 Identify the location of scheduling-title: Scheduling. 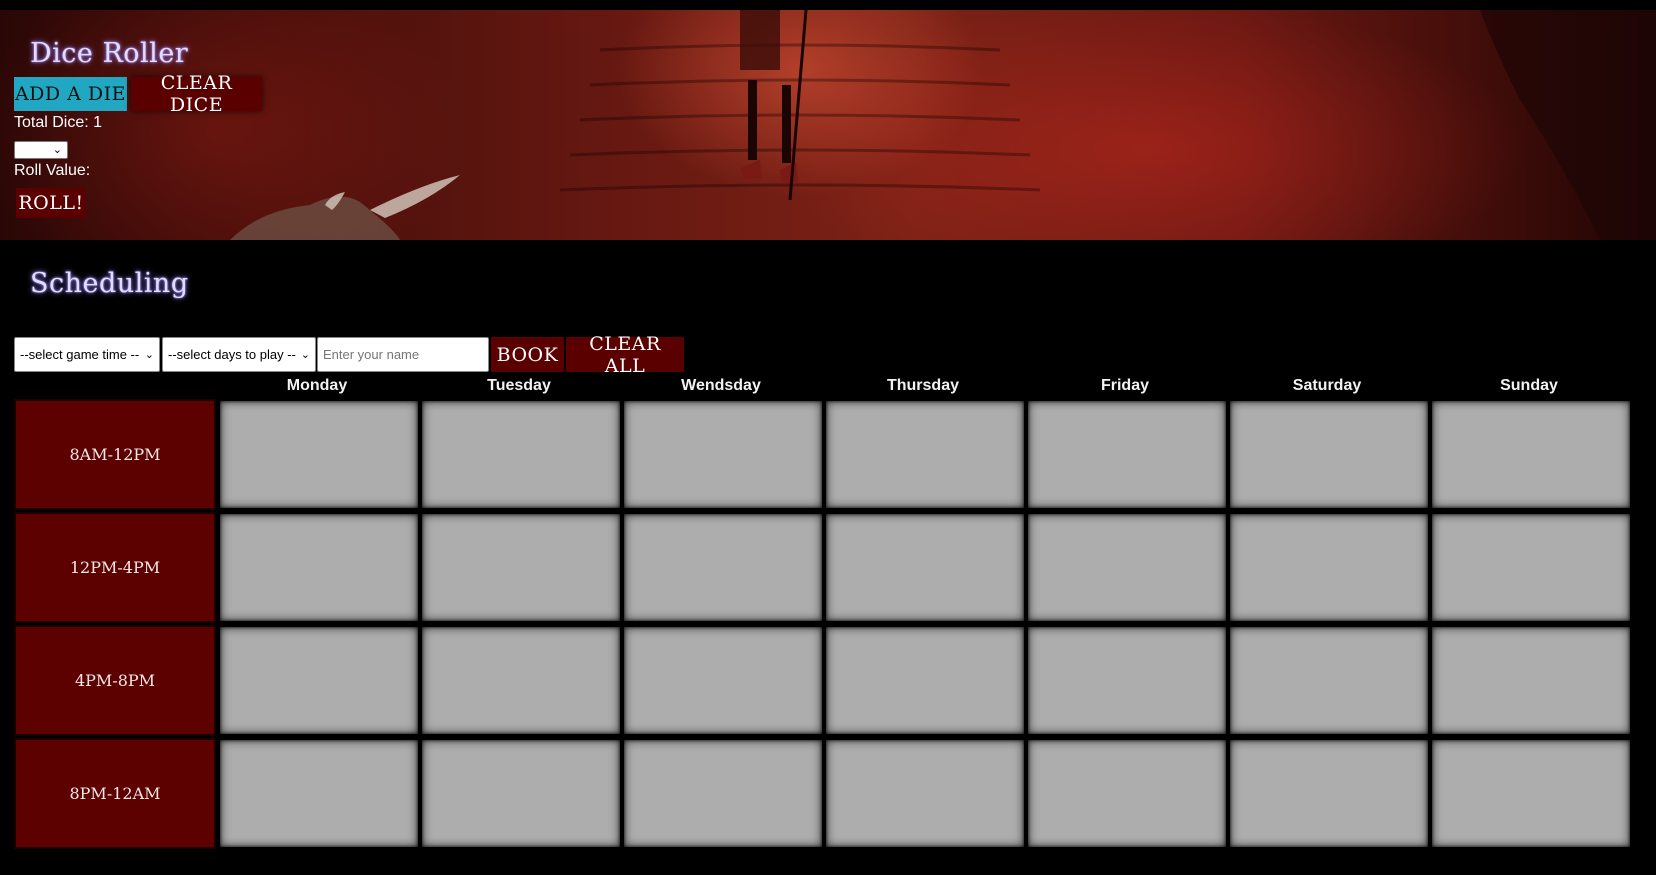
(109, 283).